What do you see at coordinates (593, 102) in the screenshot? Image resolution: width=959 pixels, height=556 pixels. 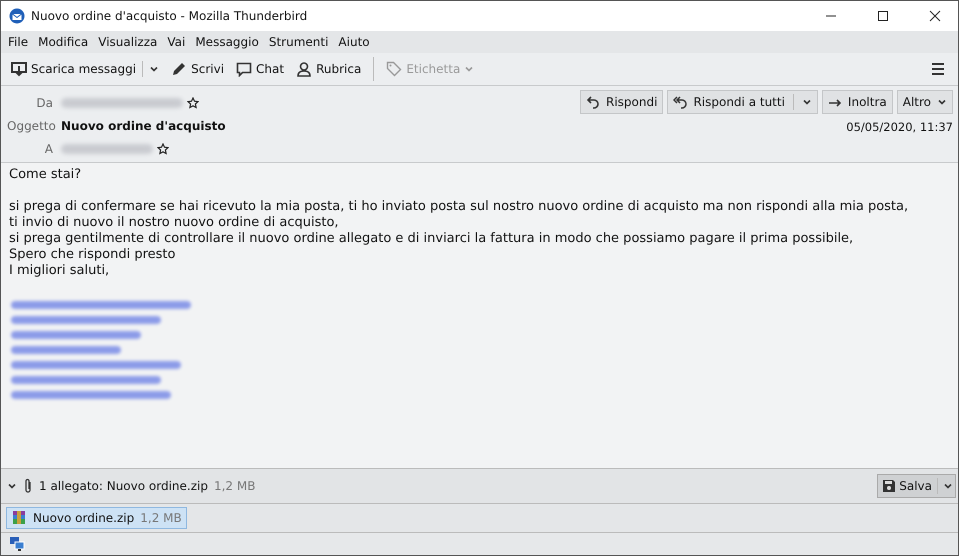 I see `reply-icon` at bounding box center [593, 102].